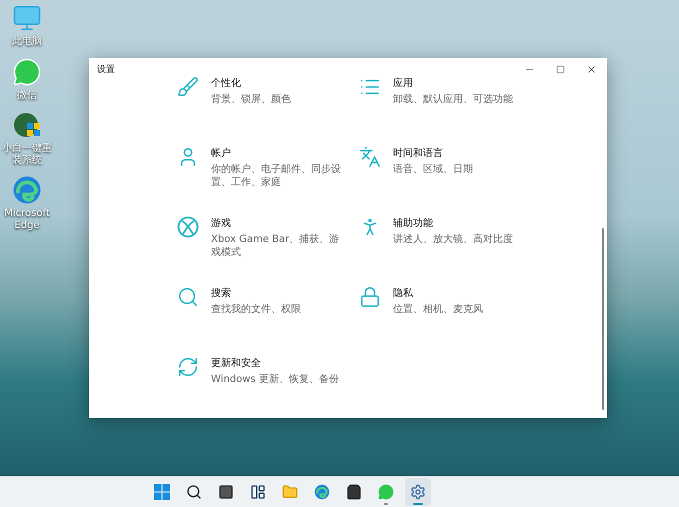 The image size is (679, 507). Describe the element at coordinates (560, 69) in the screenshot. I see `maximize-icon` at that location.